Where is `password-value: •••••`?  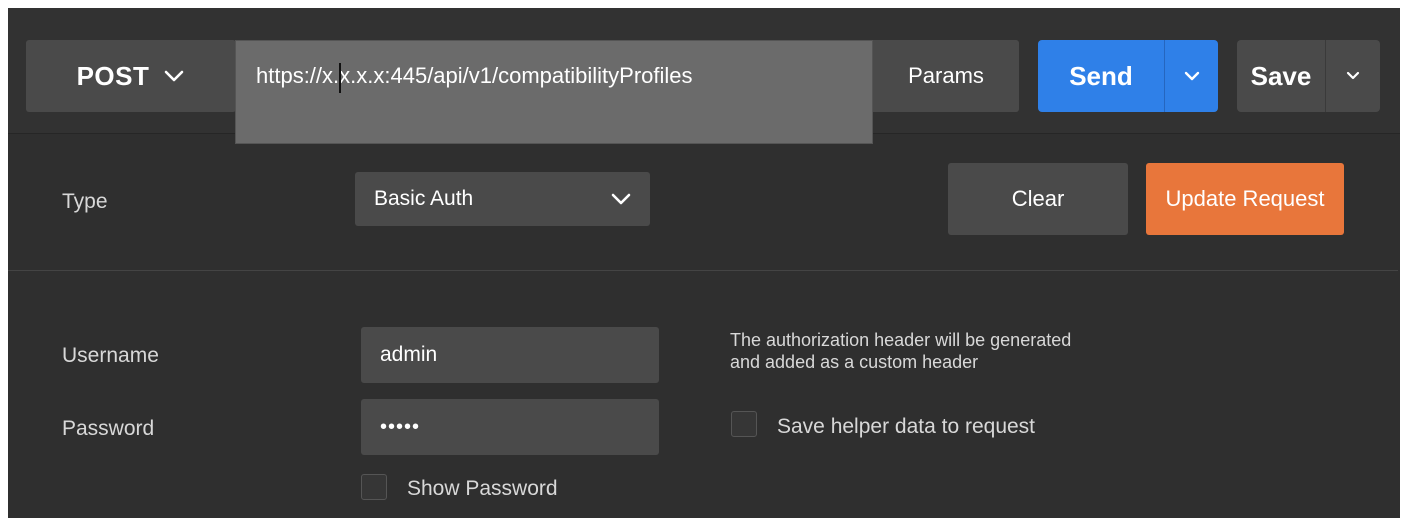
password-value: ••••• is located at coordinates (400, 426).